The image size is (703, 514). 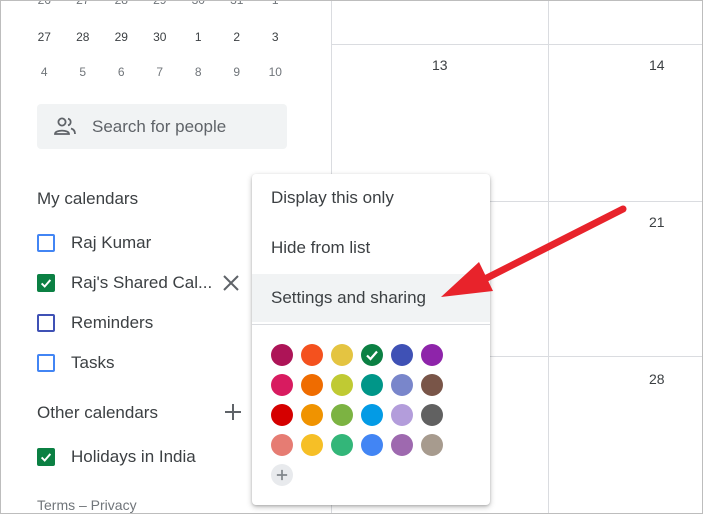 I want to click on calendar-item-raj-kumar: Raj Kumar, so click(x=94, y=243).